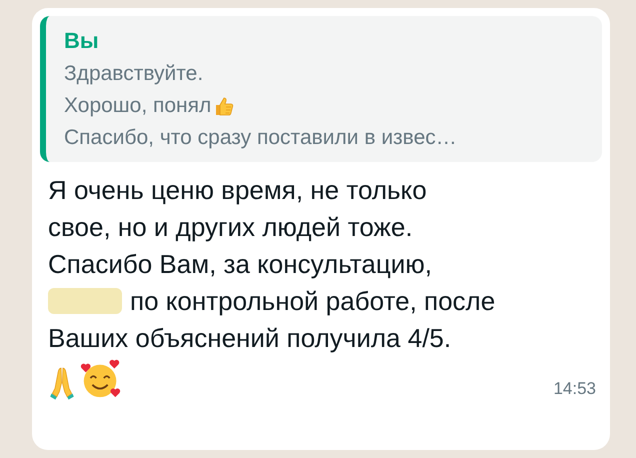 This screenshot has width=636, height=458. Describe the element at coordinates (138, 106) in the screenshot. I see `quote-text: Хорошо, понял` at that location.